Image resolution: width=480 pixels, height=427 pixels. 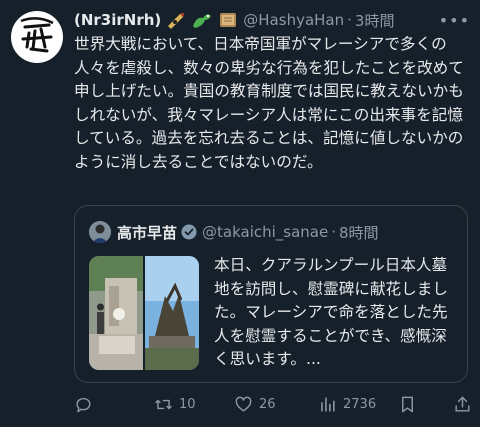 What do you see at coordinates (100, 232) in the screenshot?
I see `quote-author-avatar` at bounding box center [100, 232].